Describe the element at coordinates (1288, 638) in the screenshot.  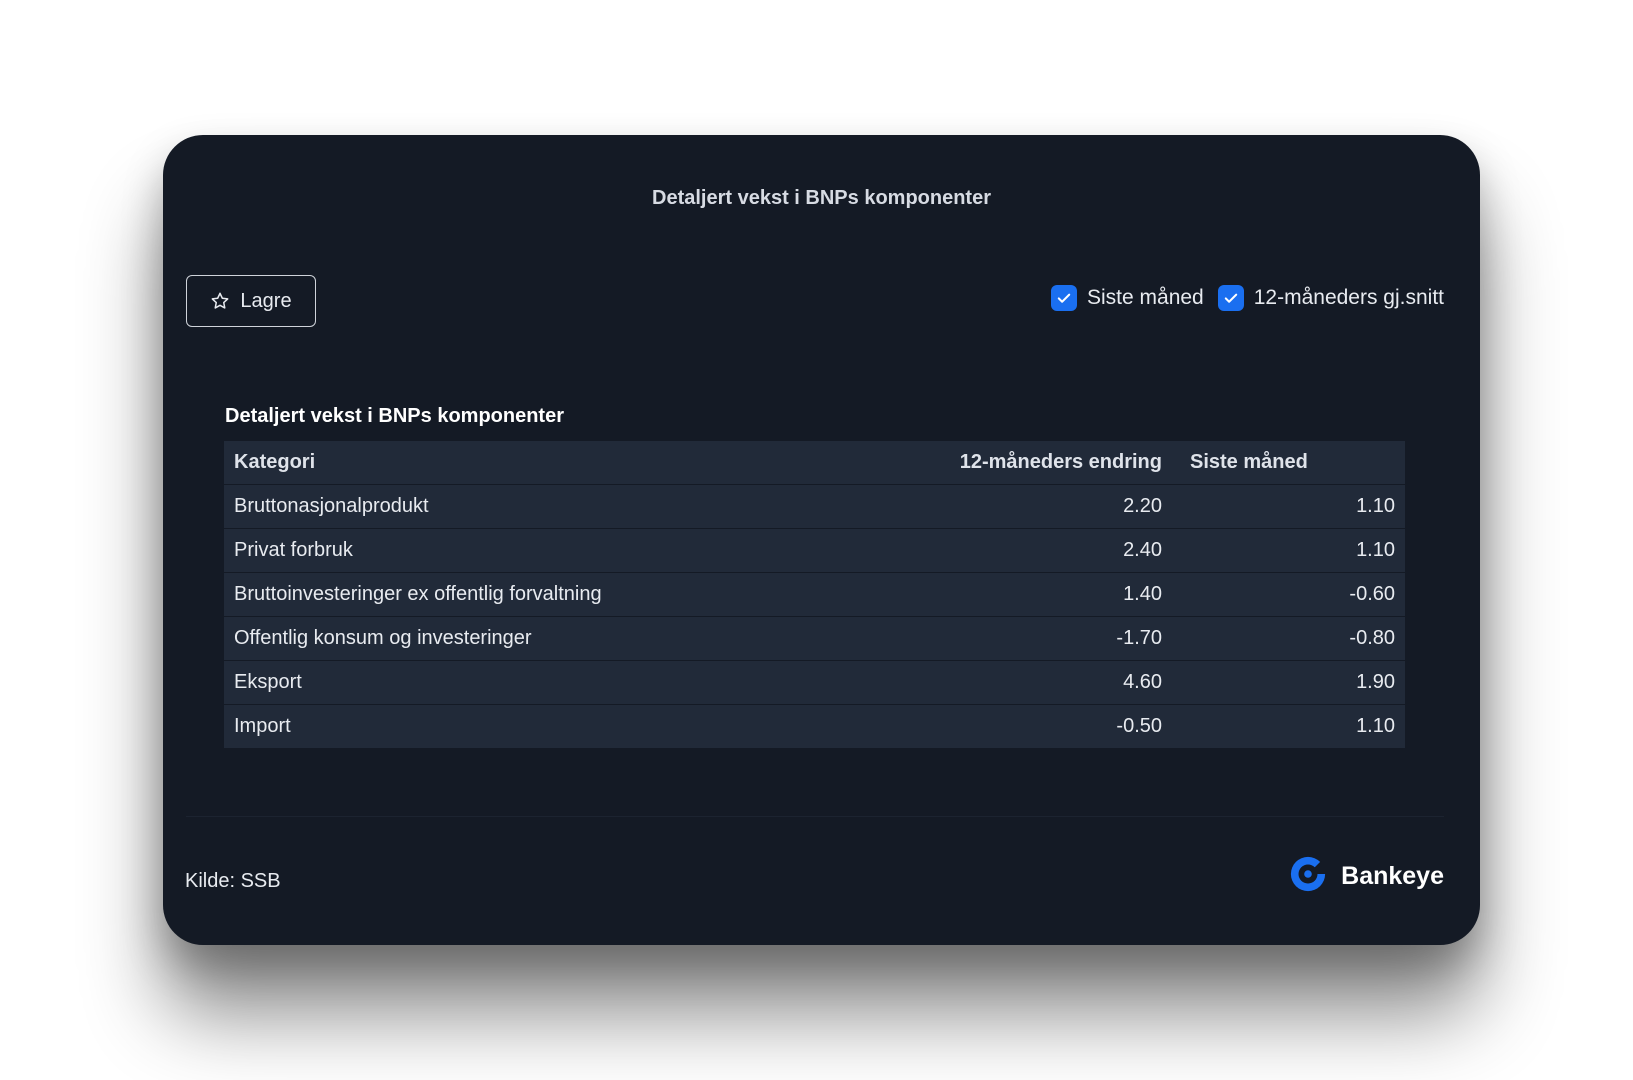
I see `cell-siste-maaned: -0.80` at that location.